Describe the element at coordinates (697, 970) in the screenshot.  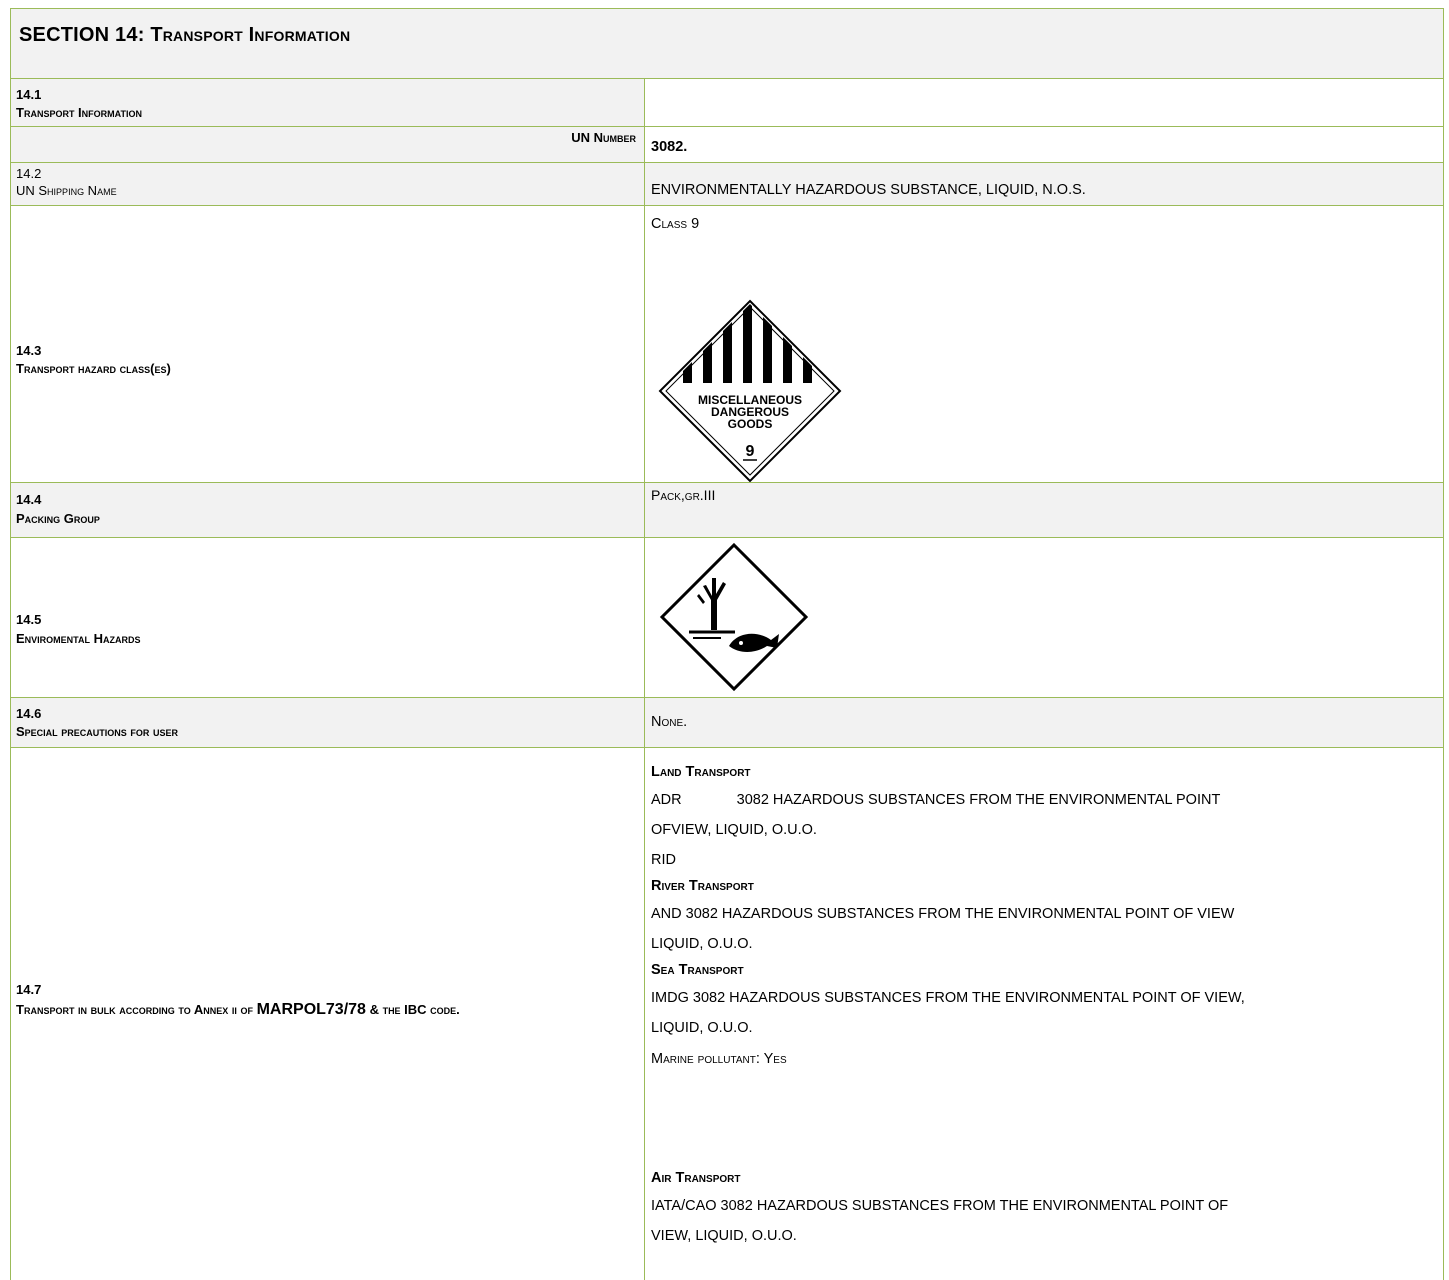
I see `sea-transport-heading: Sea Transport` at that location.